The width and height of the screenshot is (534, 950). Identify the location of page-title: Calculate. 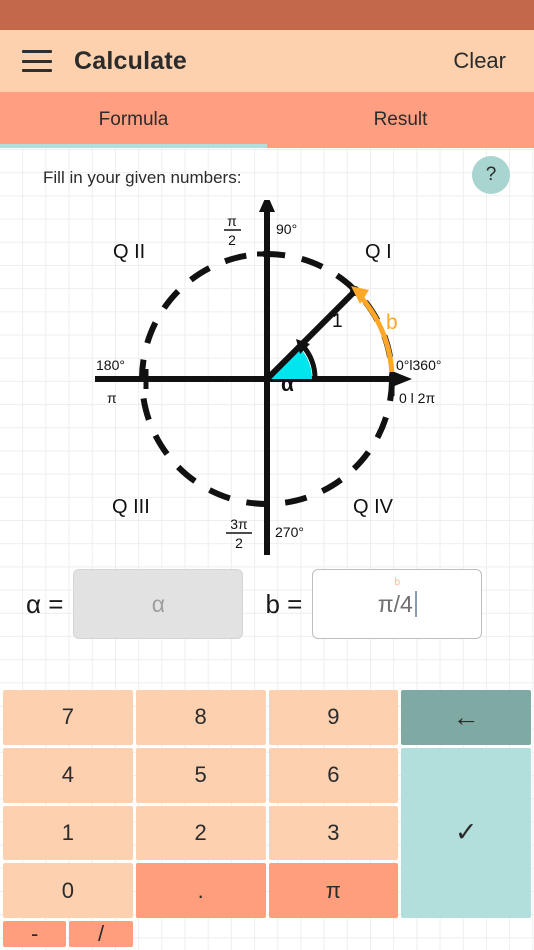
(130, 60).